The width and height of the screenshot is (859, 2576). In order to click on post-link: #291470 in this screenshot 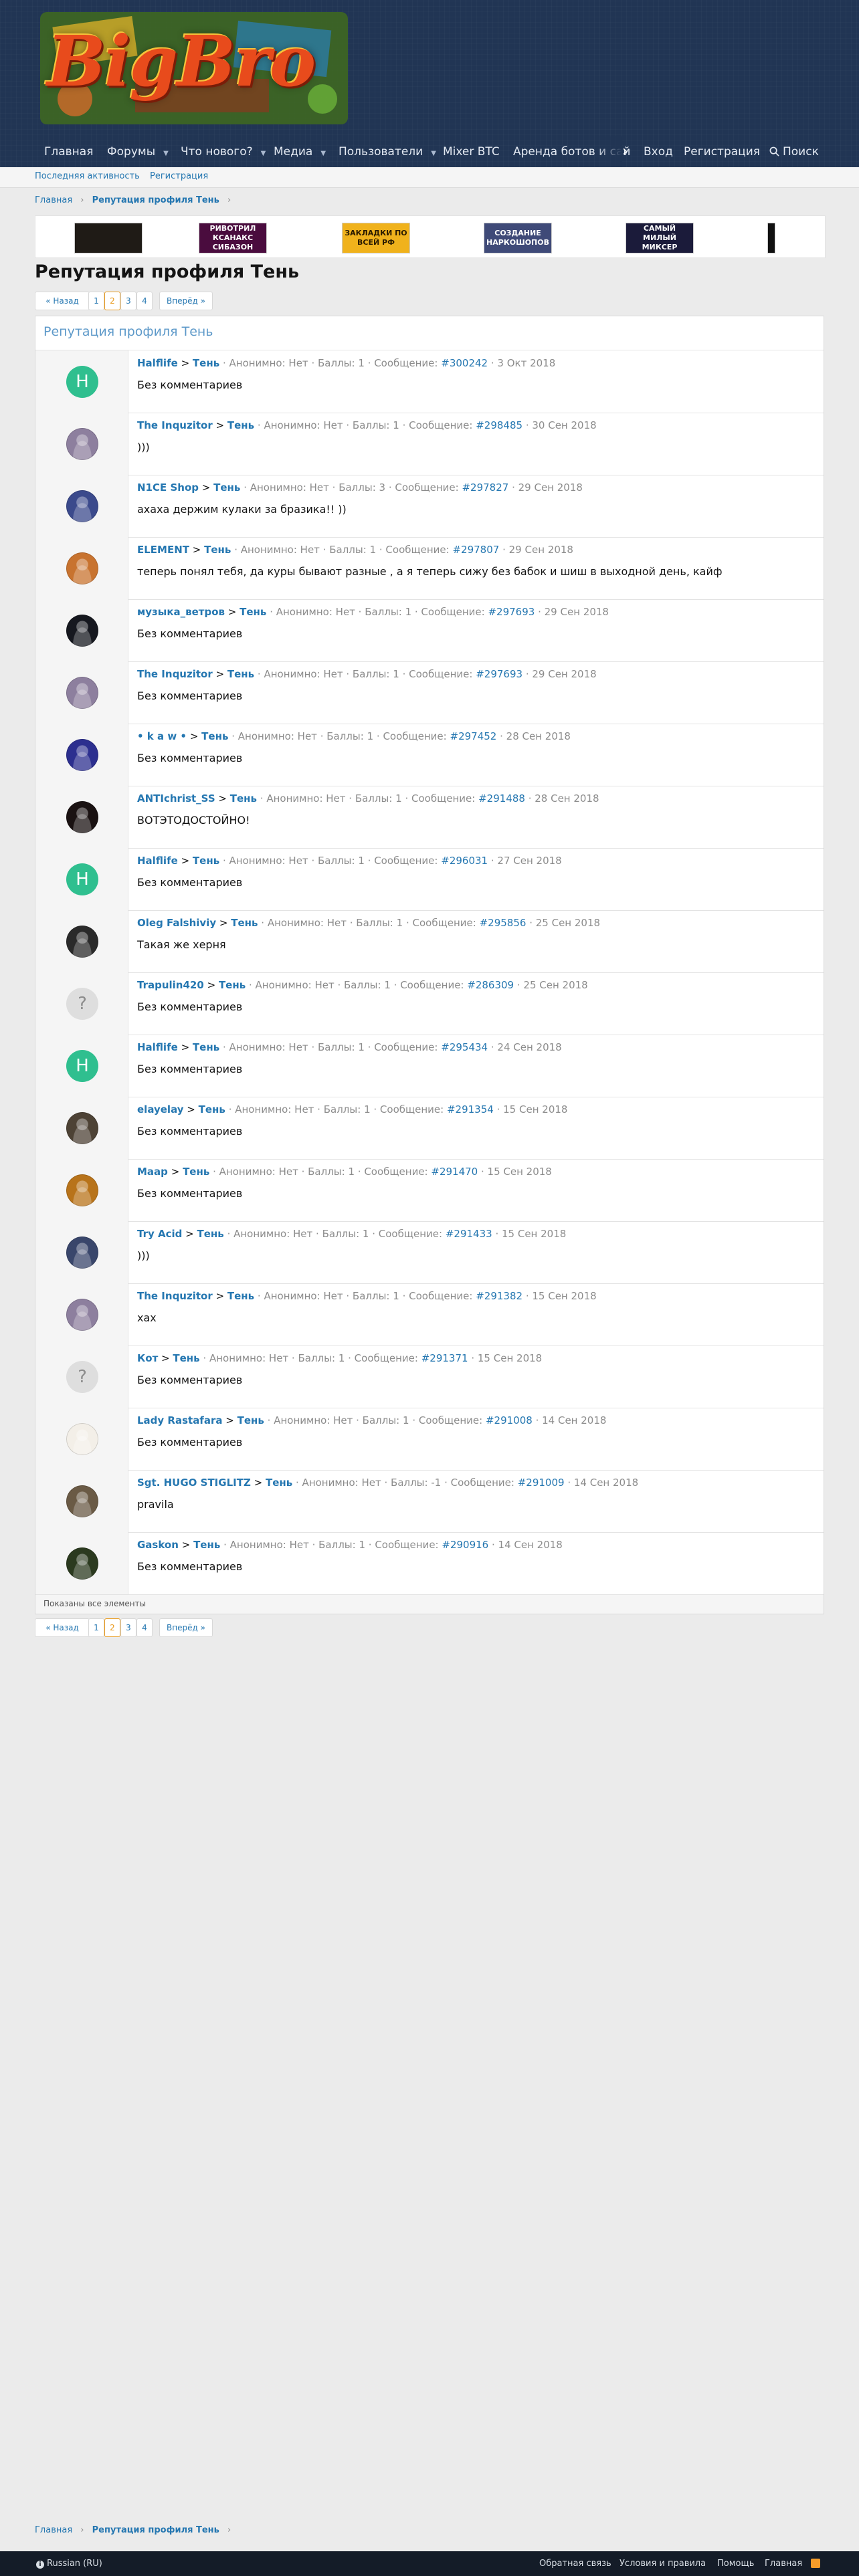, I will do `click(454, 1172)`.